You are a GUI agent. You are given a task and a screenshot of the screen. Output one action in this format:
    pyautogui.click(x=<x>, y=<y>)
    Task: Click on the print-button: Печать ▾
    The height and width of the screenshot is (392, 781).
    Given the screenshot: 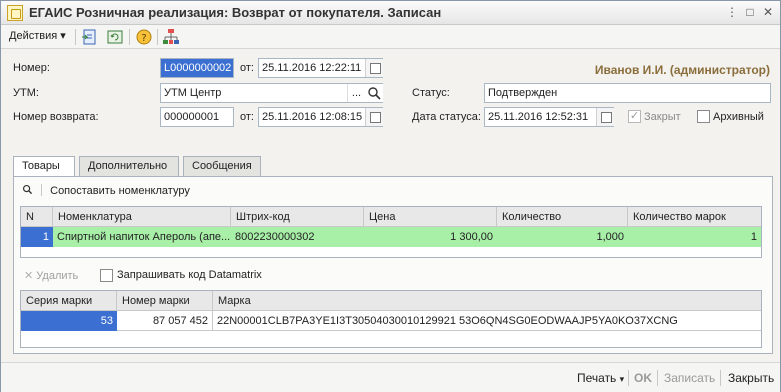 What is the action you would take?
    pyautogui.click(x=600, y=378)
    